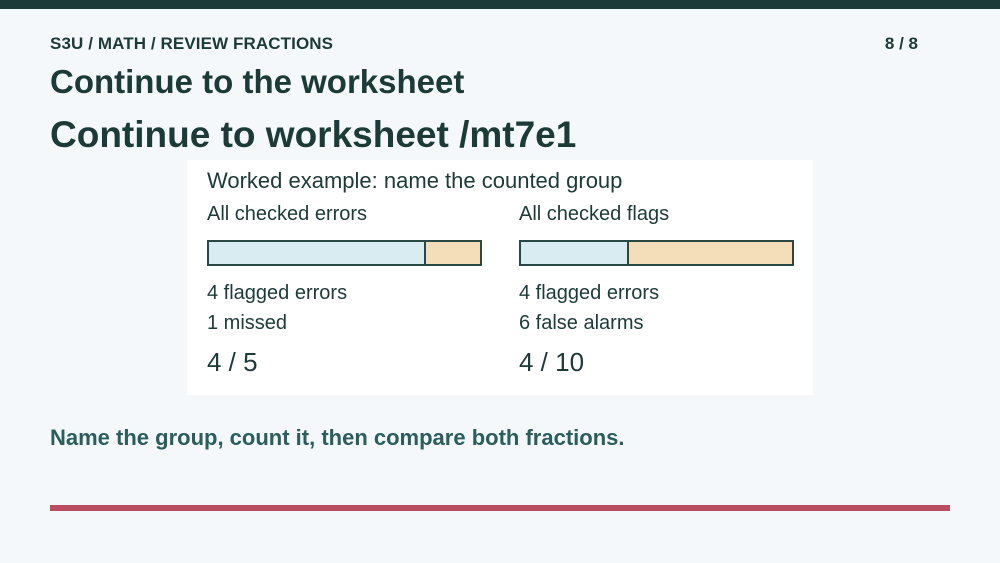  Describe the element at coordinates (287, 214) in the screenshot. I see `left-group-label: All checked errors` at that location.